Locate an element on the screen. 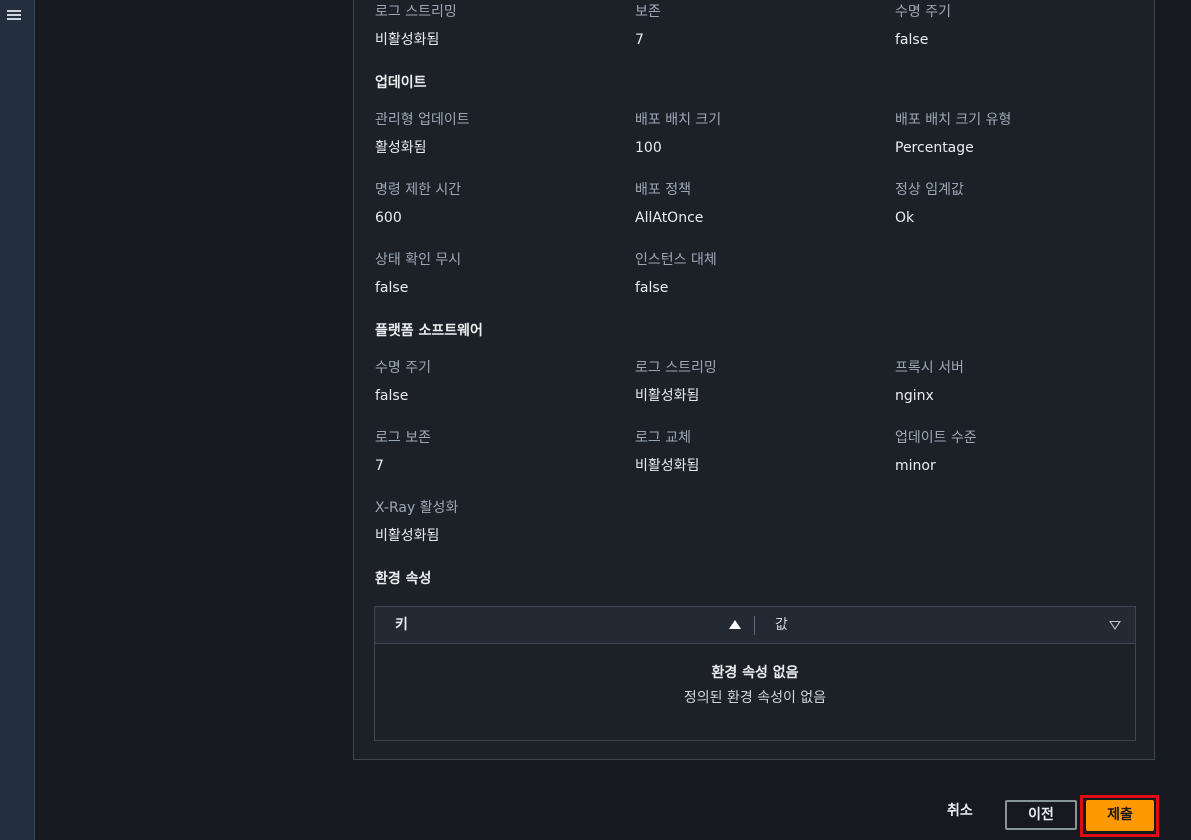 The image size is (1191, 840). kv-platform-log-streaming: 로그 스트리밍 비활성화됨 is located at coordinates (755, 382).